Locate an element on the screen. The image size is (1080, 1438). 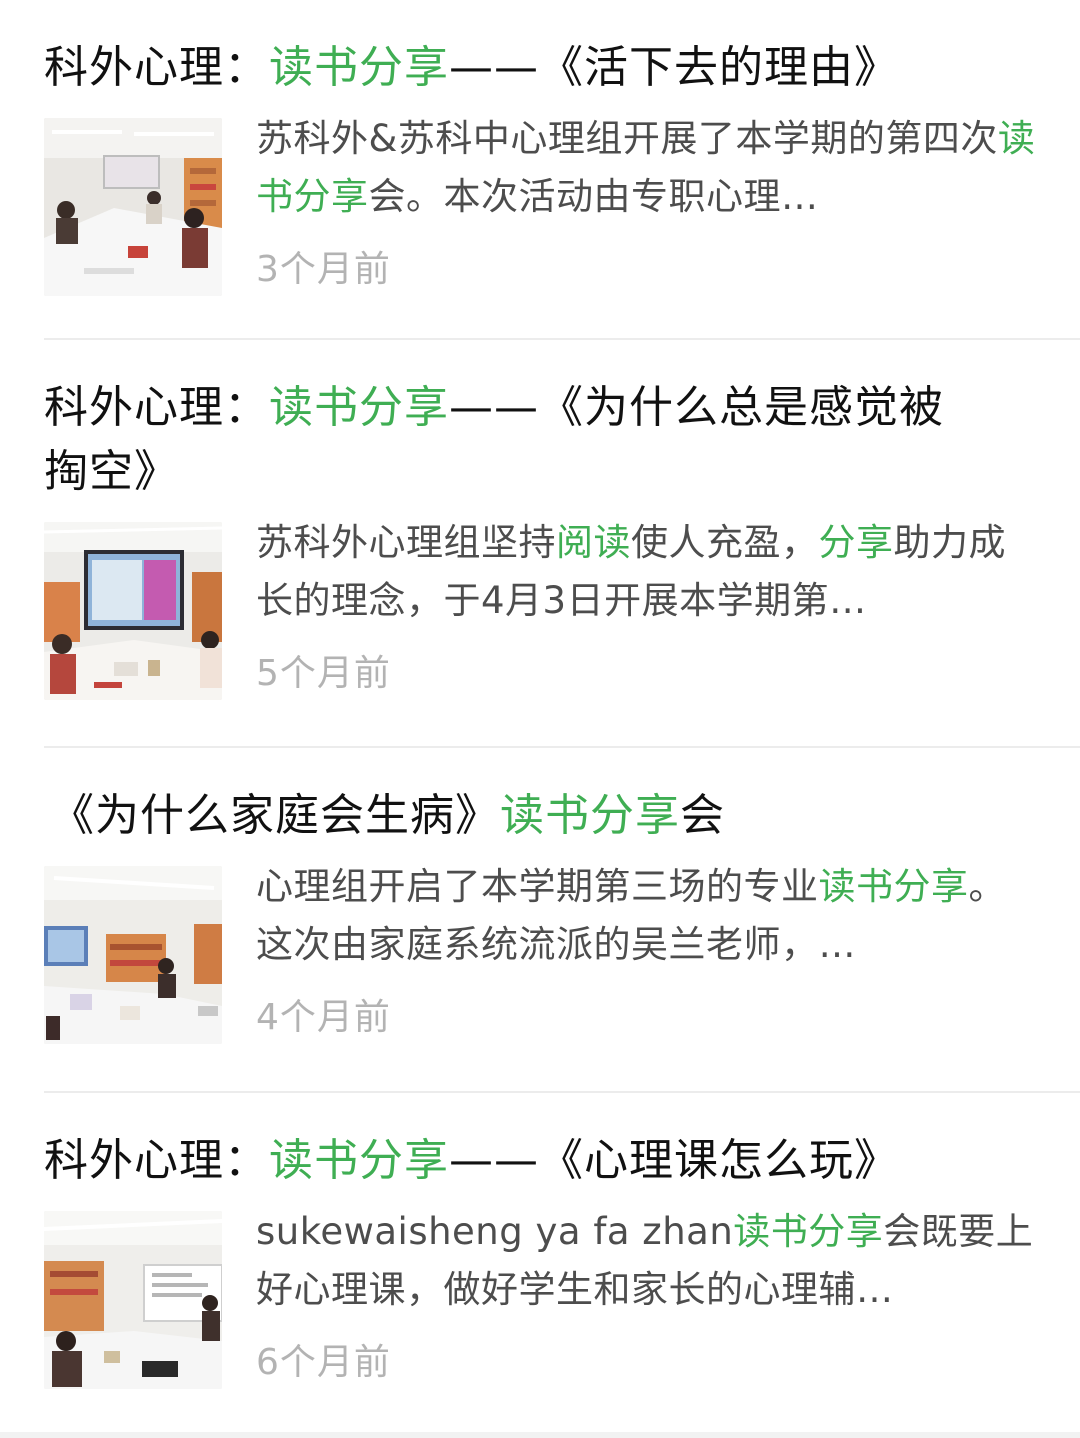
result-title: 科外心理：读书分享——《心理课怎么玩》 is located at coordinates (540, 1161).